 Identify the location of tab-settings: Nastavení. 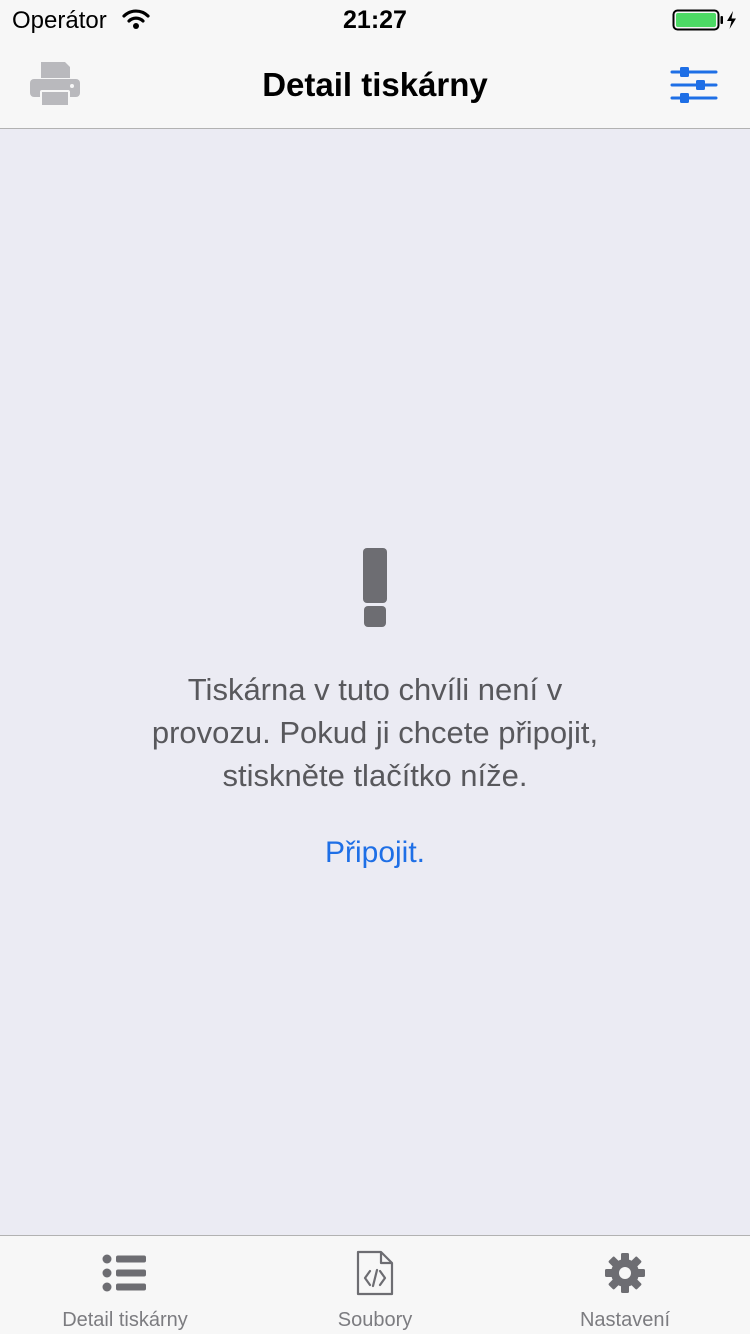
(625, 1285).